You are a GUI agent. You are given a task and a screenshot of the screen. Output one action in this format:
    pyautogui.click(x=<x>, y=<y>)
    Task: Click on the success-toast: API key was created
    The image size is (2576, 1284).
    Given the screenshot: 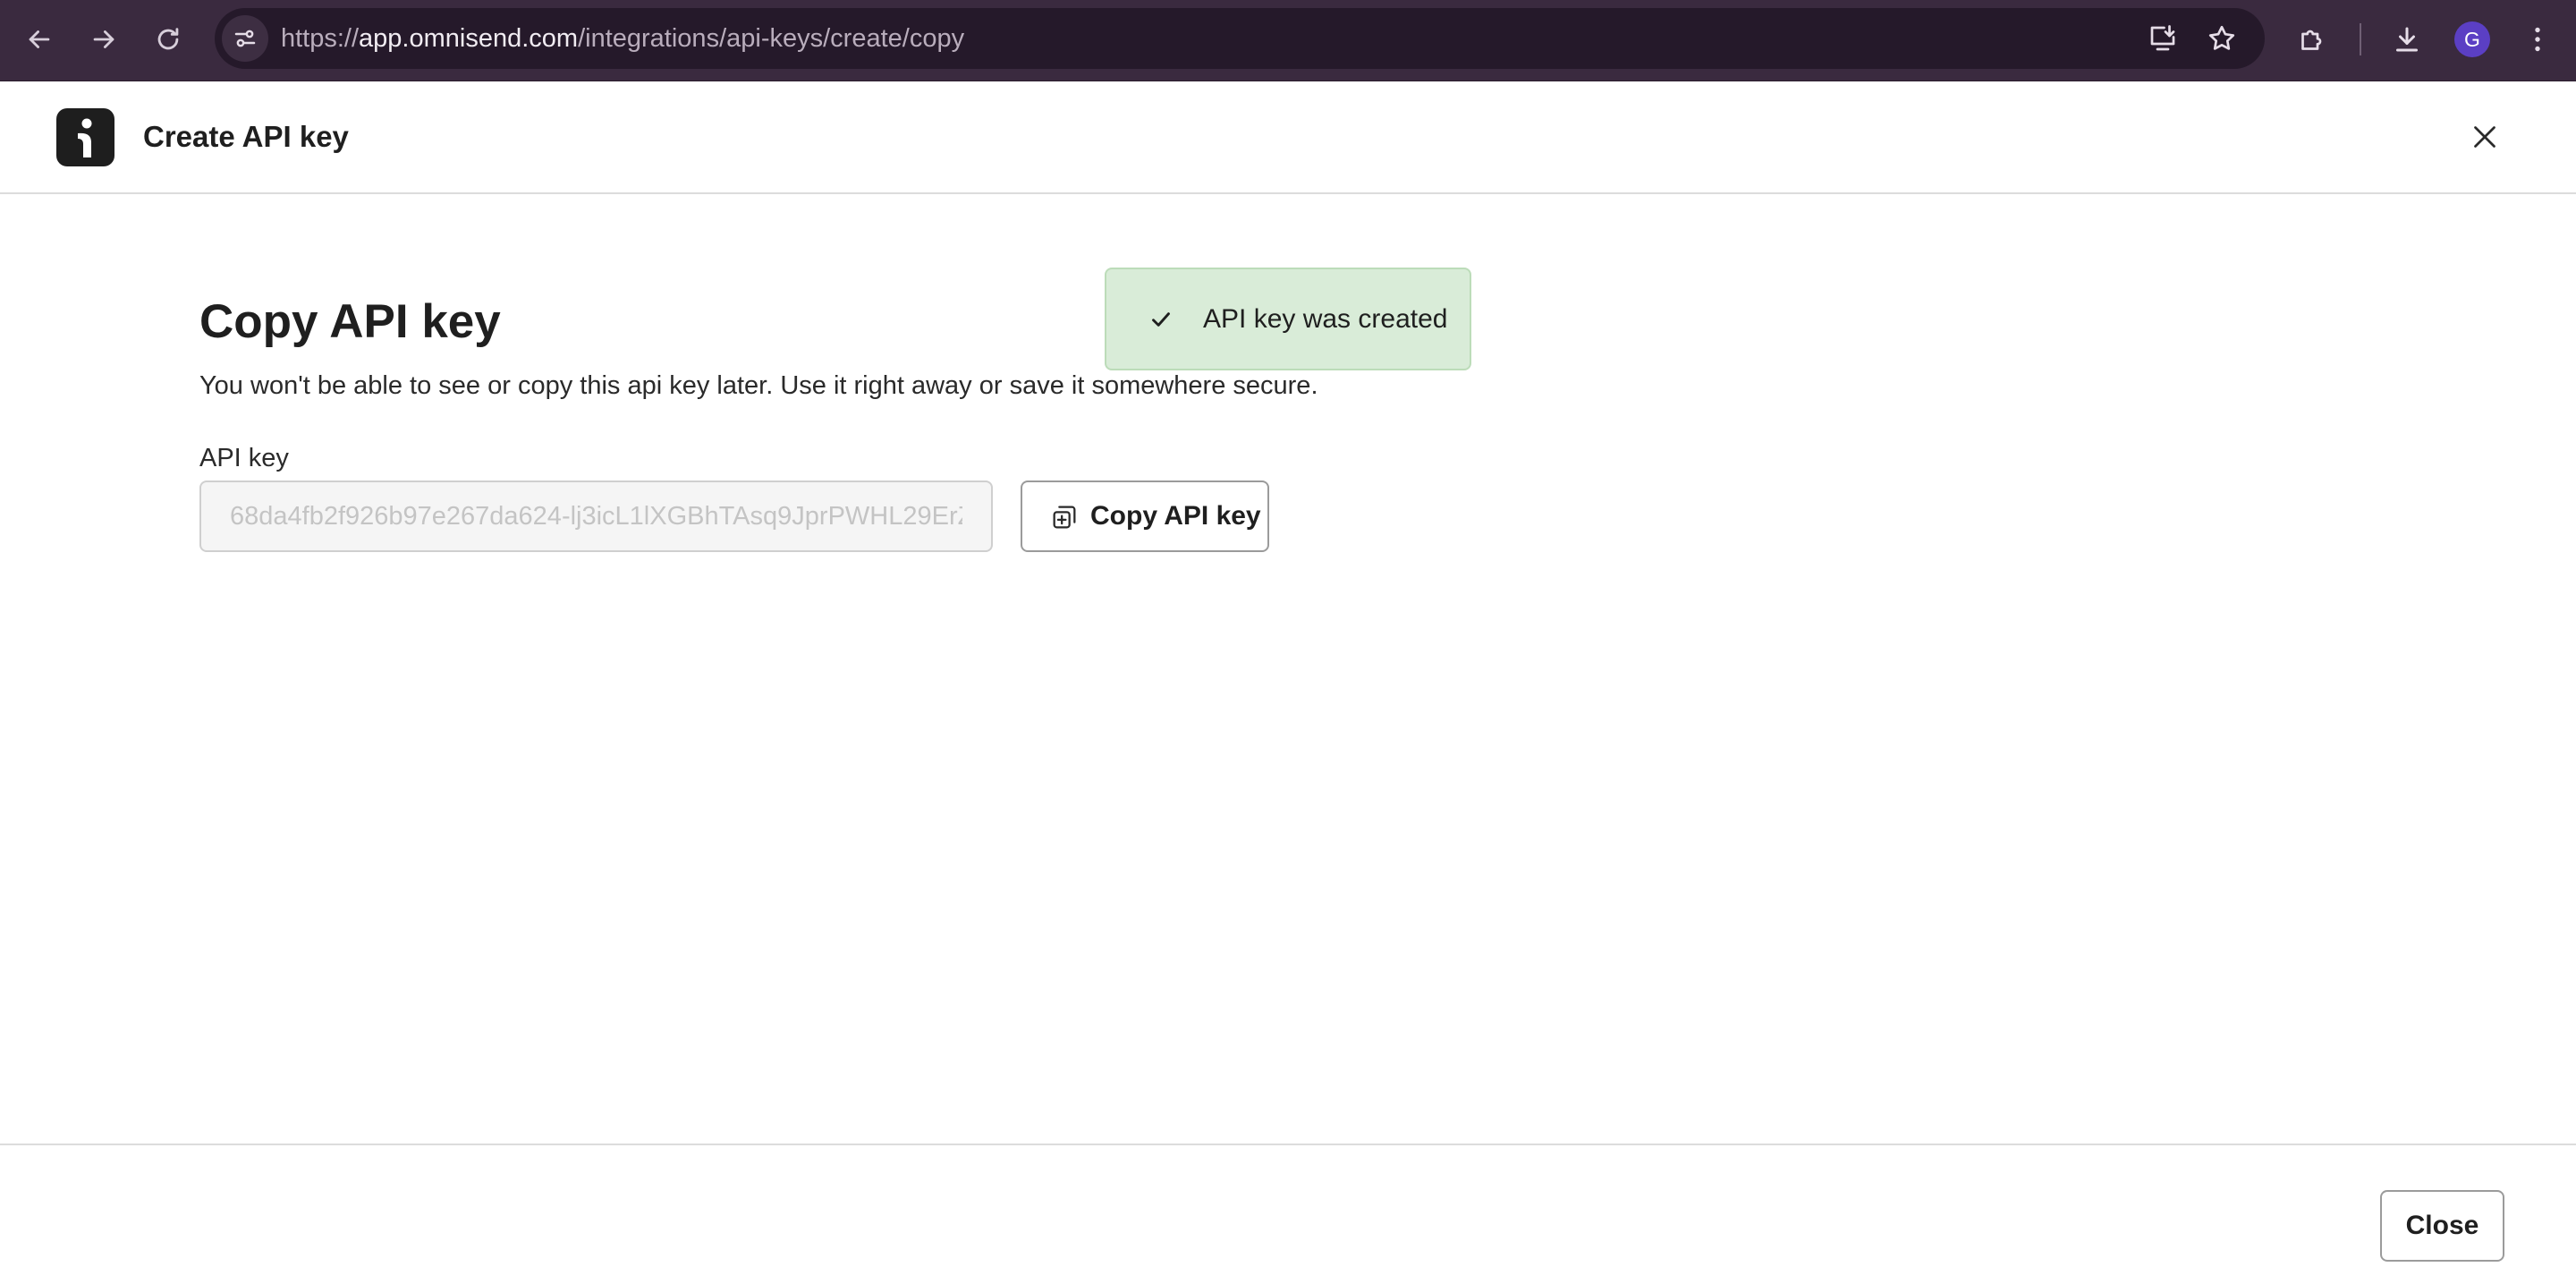 What is the action you would take?
    pyautogui.click(x=1288, y=319)
    